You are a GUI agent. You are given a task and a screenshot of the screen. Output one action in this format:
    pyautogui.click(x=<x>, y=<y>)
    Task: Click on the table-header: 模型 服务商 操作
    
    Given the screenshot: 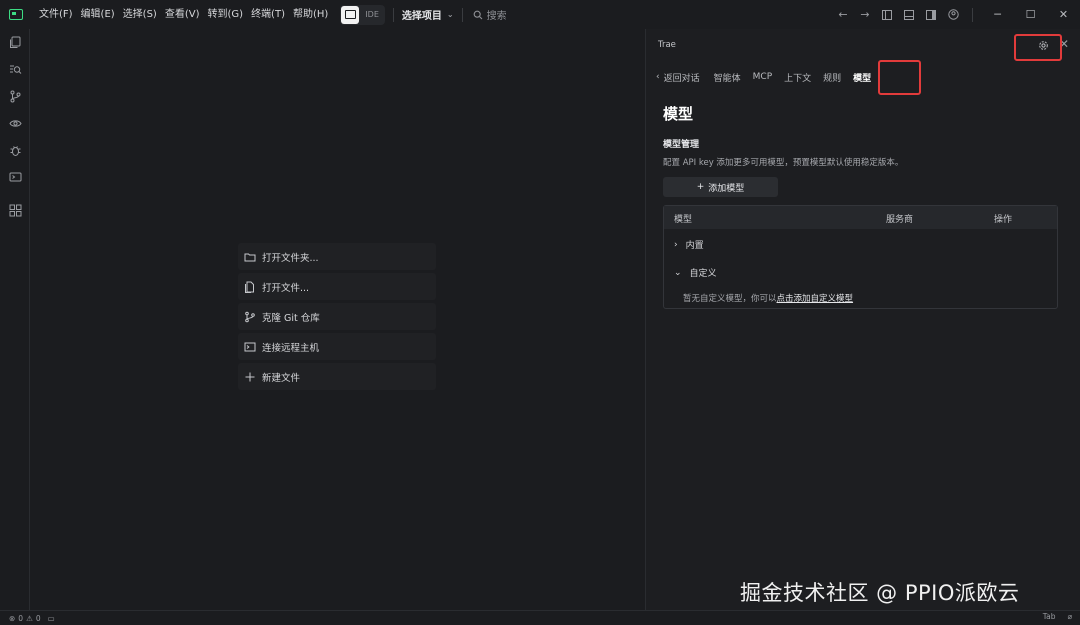 What is the action you would take?
    pyautogui.click(x=860, y=217)
    